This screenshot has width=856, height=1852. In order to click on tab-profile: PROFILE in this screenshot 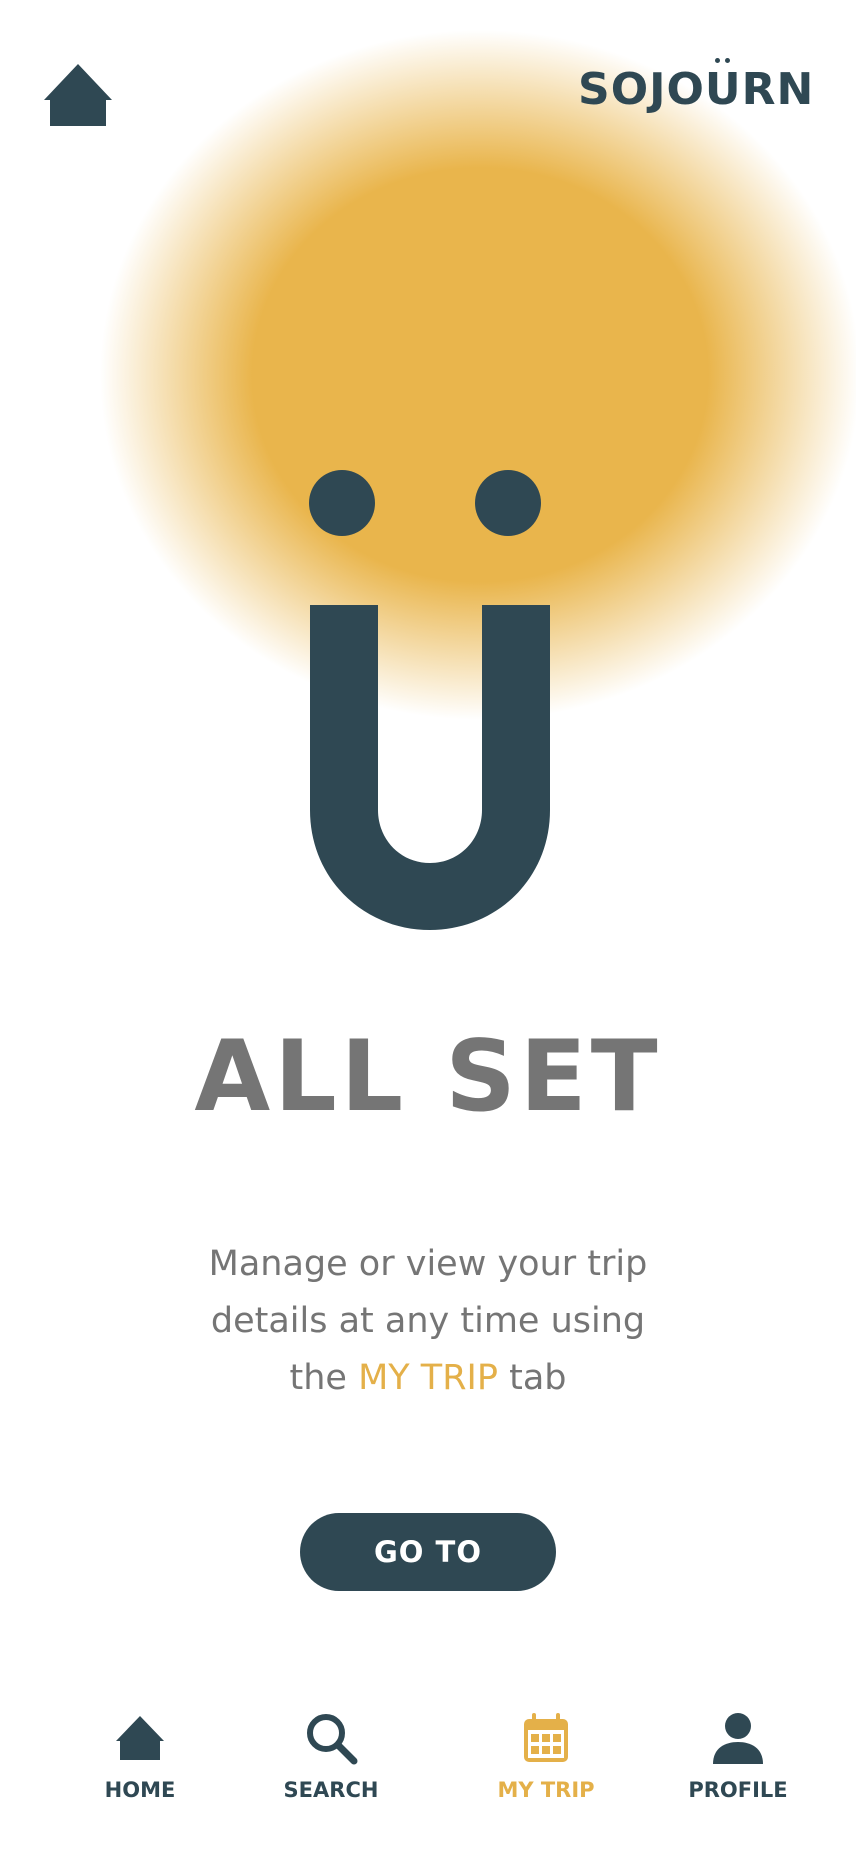, I will do `click(738, 1770)`.